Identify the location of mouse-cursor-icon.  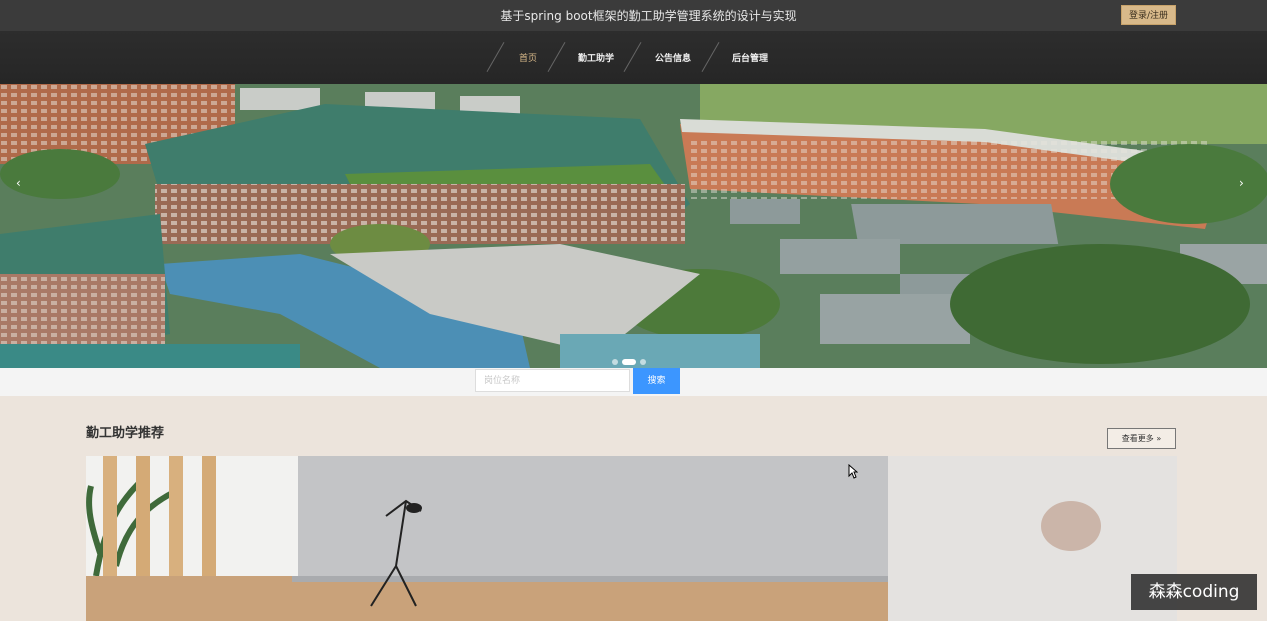
(853, 471).